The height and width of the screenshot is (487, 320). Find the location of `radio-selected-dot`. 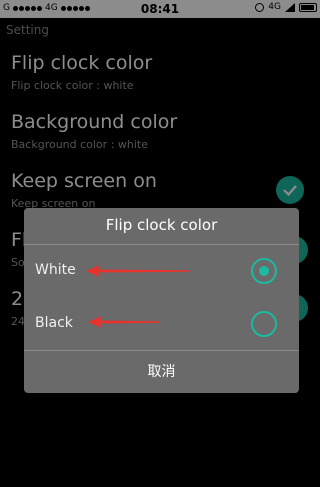

radio-selected-dot is located at coordinates (264, 271).